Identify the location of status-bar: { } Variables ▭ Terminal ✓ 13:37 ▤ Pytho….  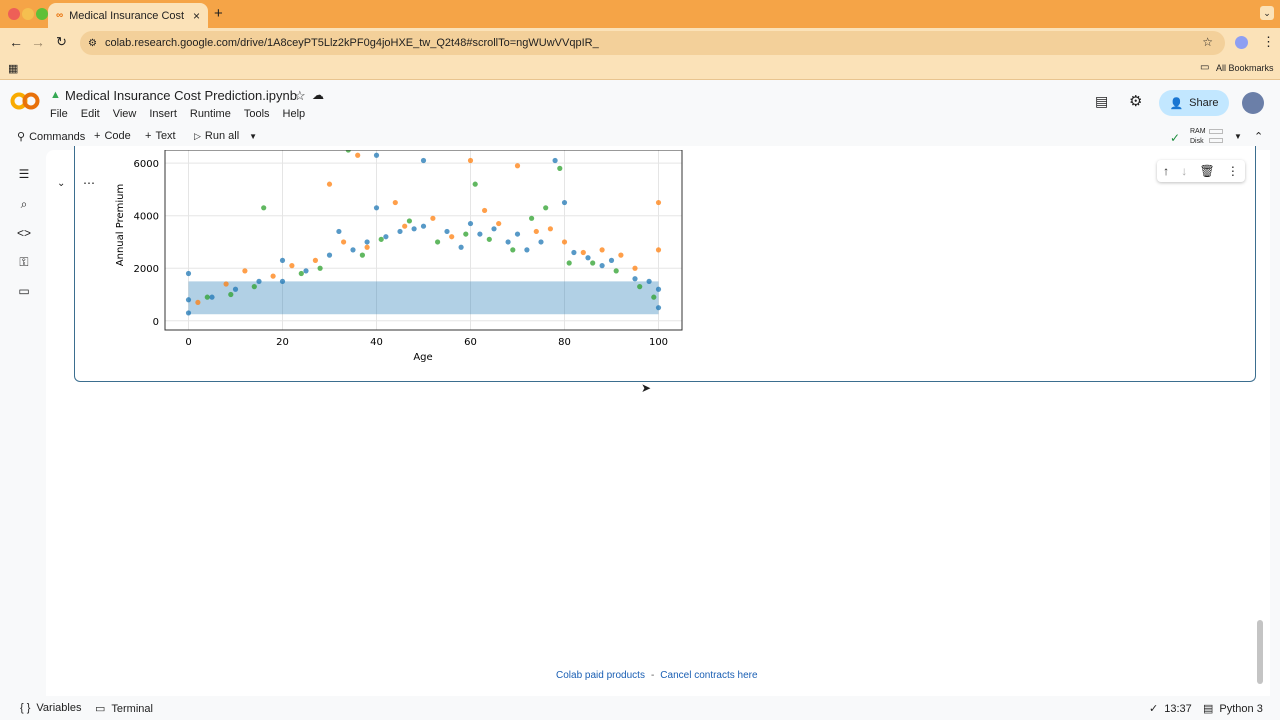
(640, 708).